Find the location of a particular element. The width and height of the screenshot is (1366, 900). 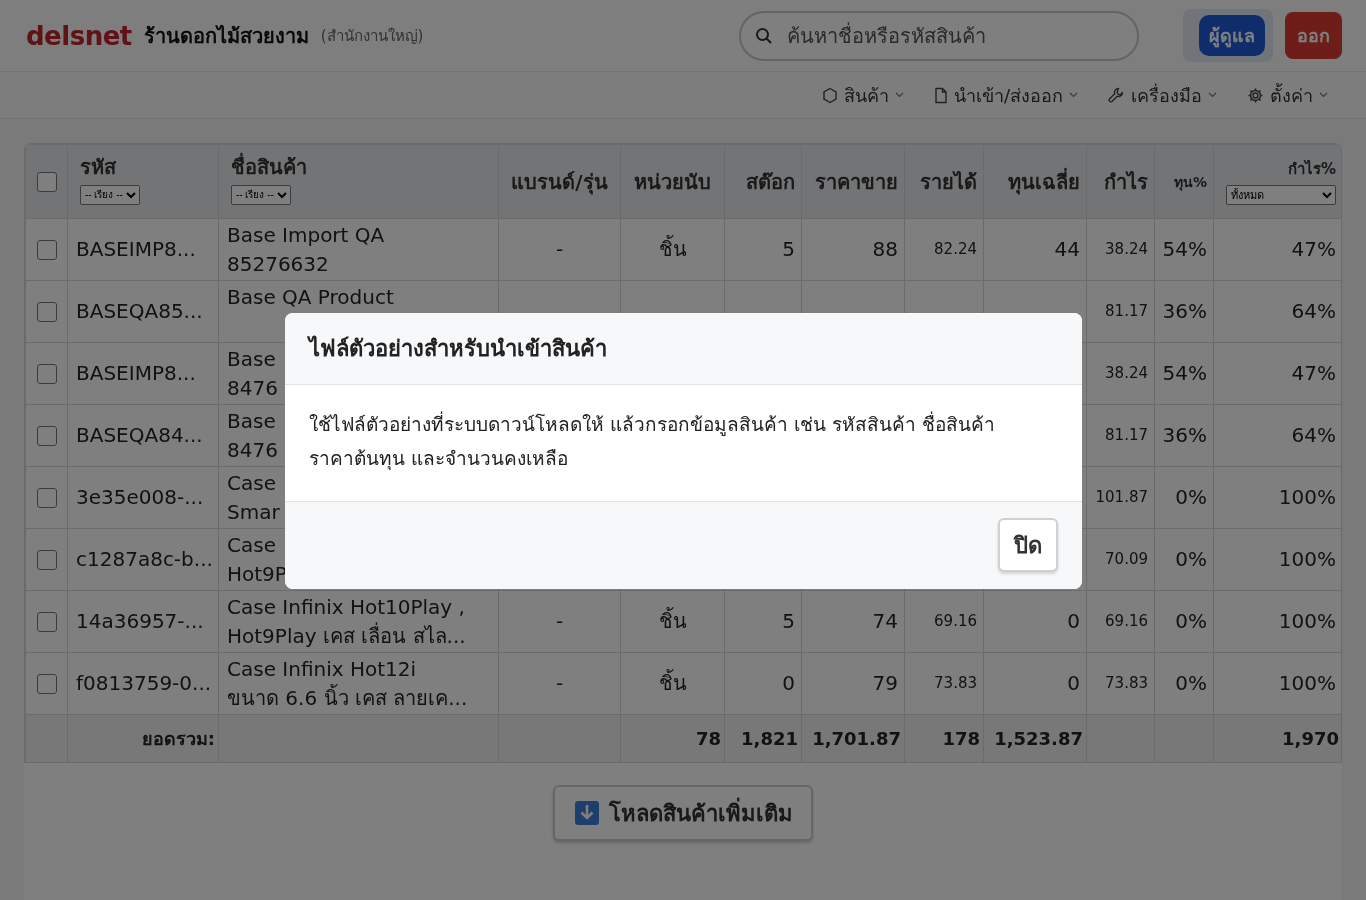

nav-menu: ตั้งค่า is located at coordinates (1287, 95).